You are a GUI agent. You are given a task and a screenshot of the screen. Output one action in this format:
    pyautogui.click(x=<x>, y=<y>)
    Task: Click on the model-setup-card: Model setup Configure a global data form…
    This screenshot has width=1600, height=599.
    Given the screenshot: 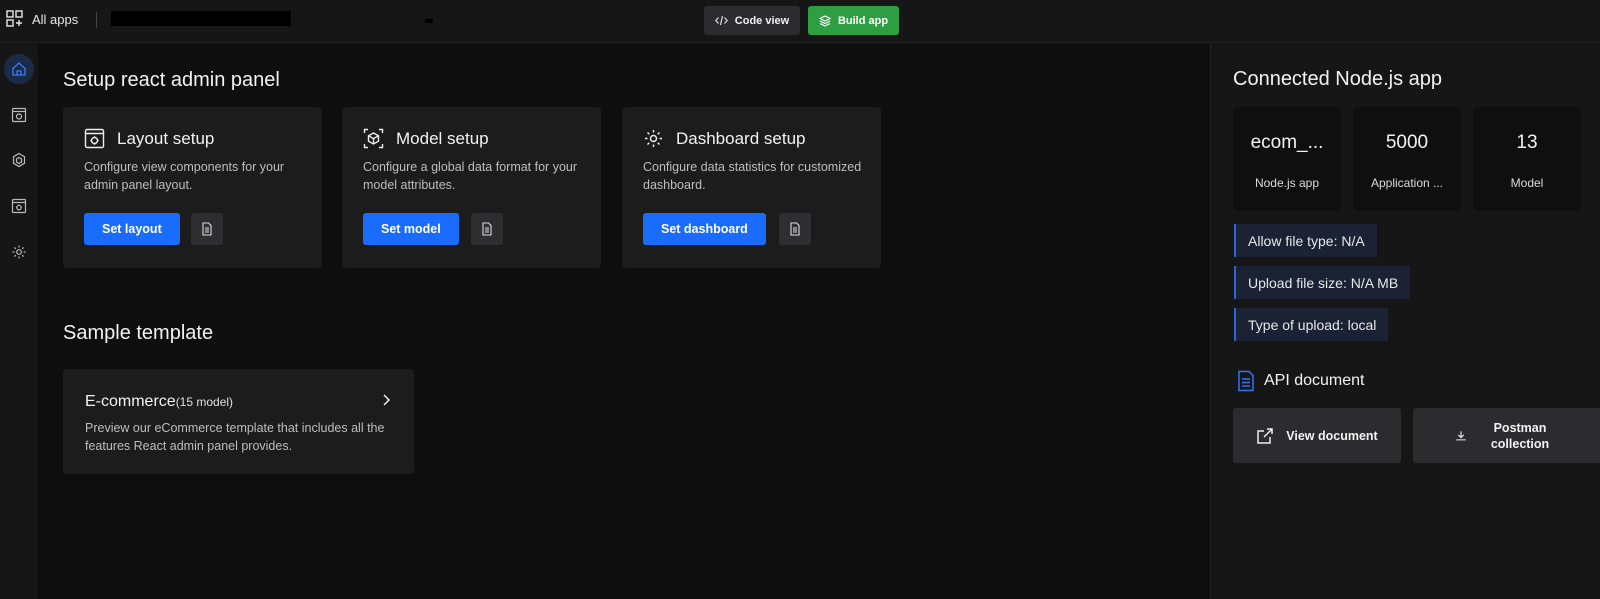 What is the action you would take?
    pyautogui.click(x=471, y=187)
    